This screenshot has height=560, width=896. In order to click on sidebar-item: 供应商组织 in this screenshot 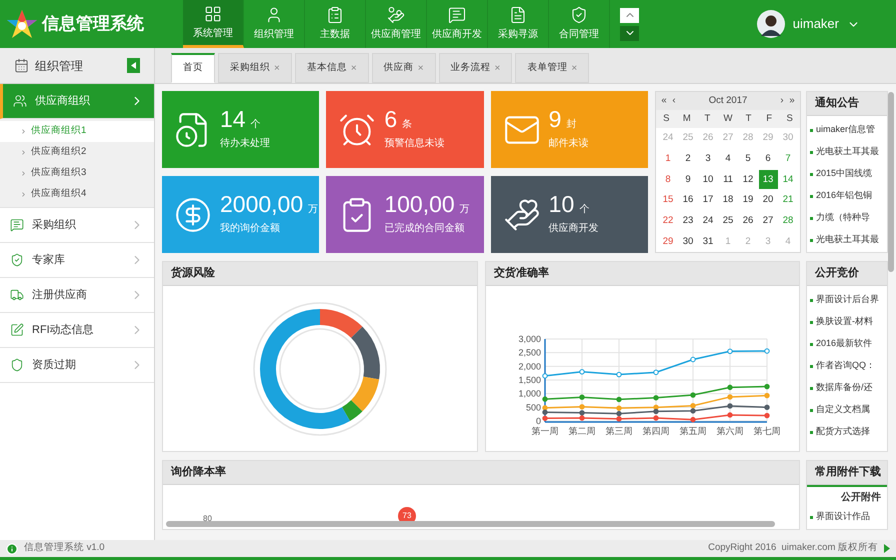, I will do `click(77, 101)`.